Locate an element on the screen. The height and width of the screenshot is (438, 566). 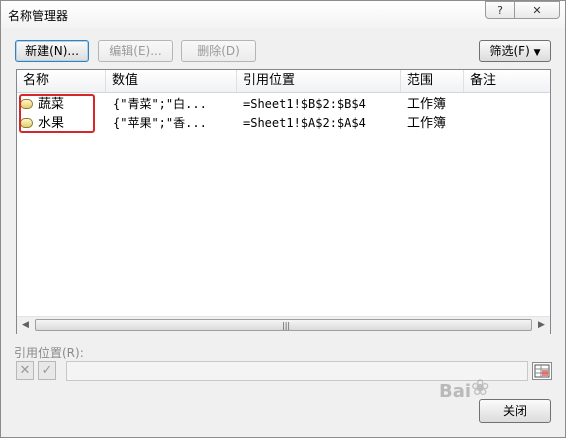
range-select-icon is located at coordinates (542, 371).